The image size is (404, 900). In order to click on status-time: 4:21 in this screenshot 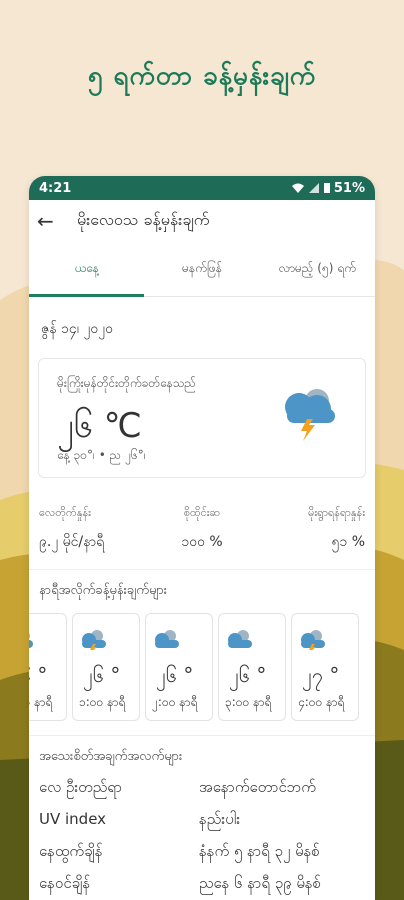, I will do `click(55, 188)`.